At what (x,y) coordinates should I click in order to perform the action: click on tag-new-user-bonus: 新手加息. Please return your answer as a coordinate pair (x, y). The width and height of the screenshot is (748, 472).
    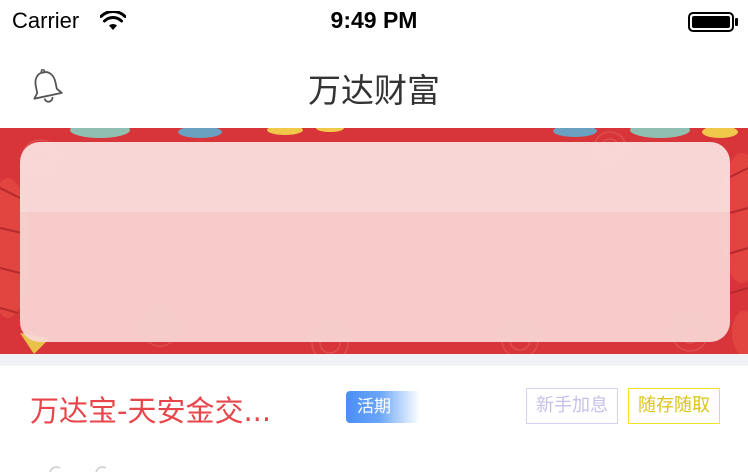
    Looking at the image, I should click on (572, 406).